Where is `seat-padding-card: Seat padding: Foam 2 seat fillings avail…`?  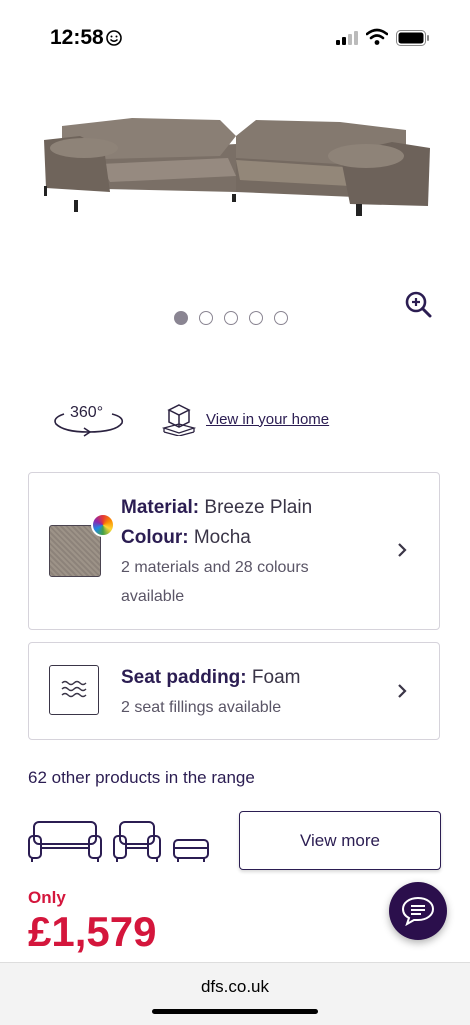 seat-padding-card: Seat padding: Foam 2 seat fillings avail… is located at coordinates (234, 691).